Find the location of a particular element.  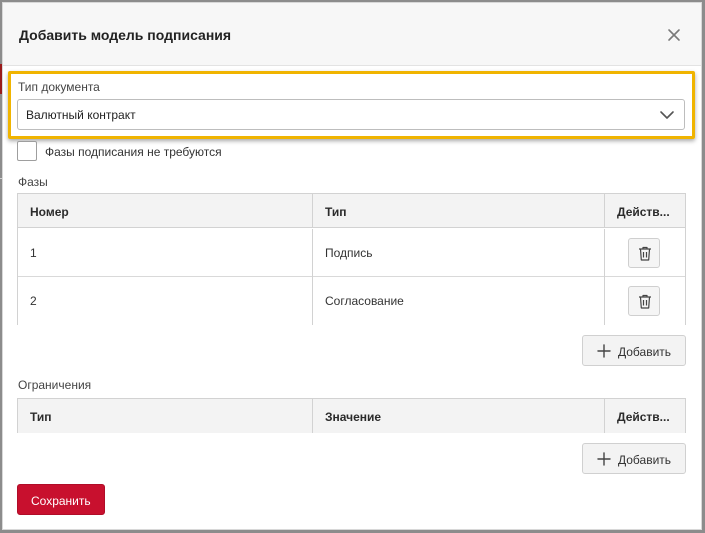

dialog-title: Добавить модель подписания is located at coordinates (125, 35).